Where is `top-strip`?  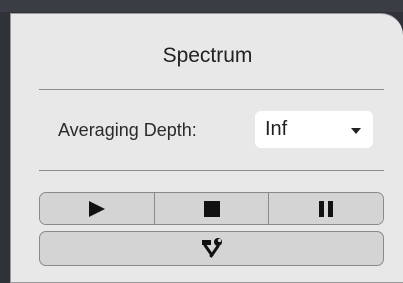 top-strip is located at coordinates (201, 6).